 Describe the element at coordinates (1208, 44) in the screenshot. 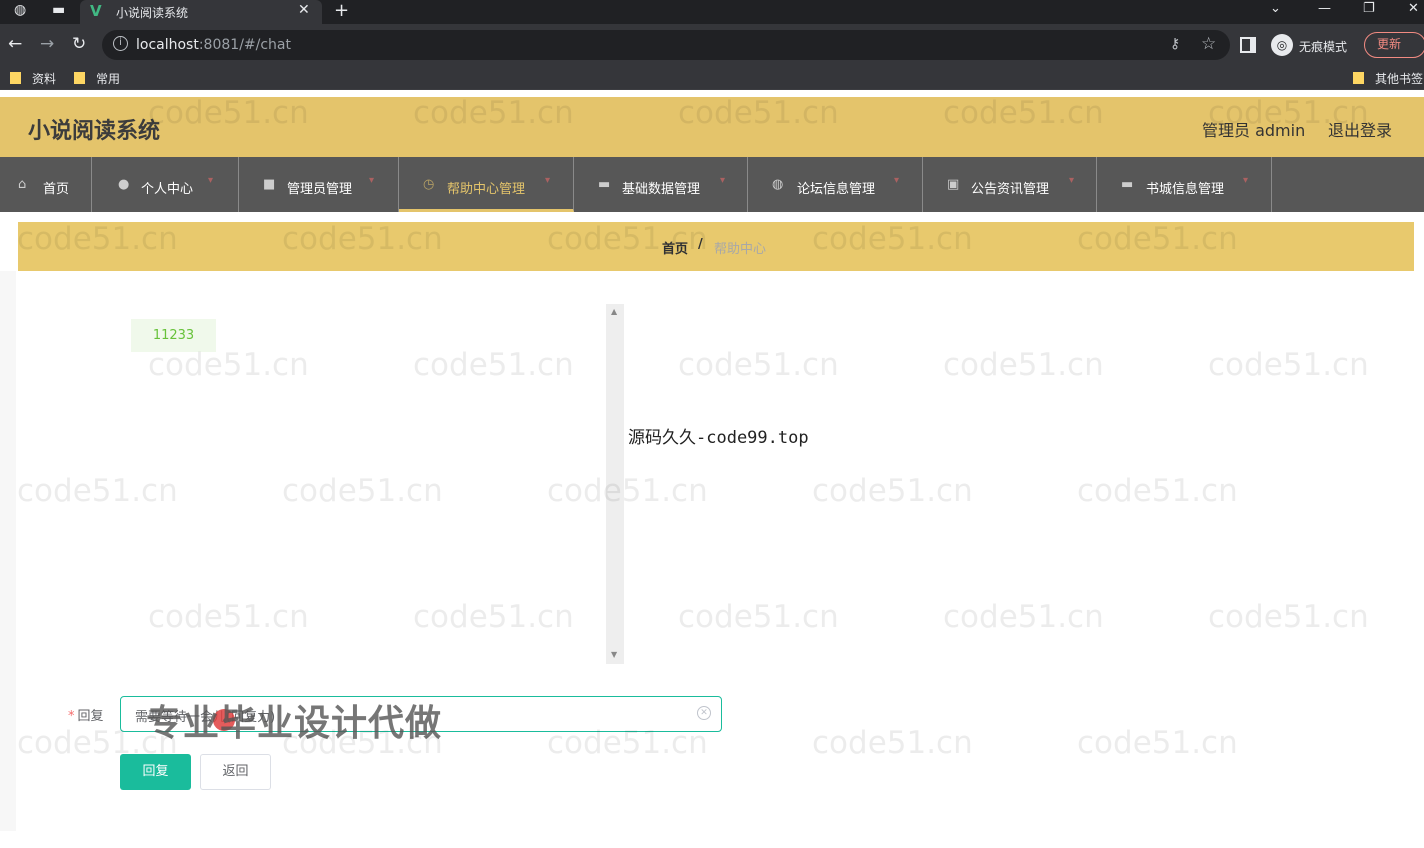

I see `star-icon: ☆` at that location.